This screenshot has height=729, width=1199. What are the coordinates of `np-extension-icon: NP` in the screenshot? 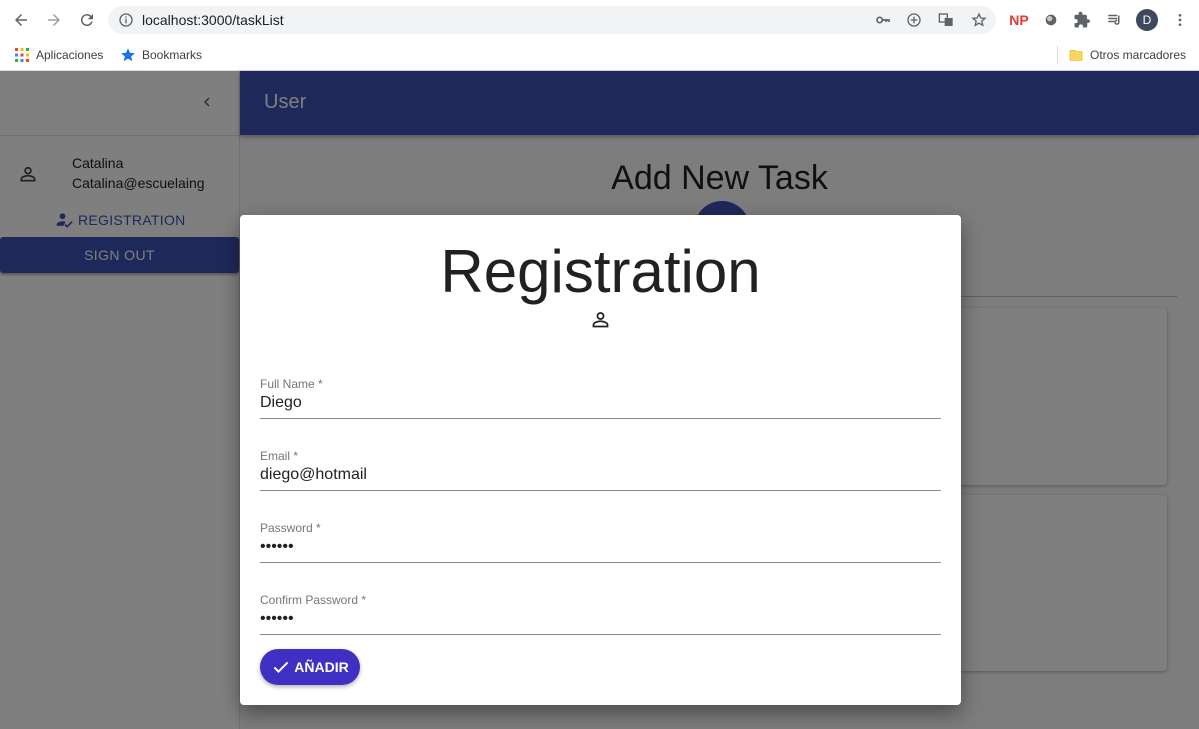 It's located at (1019, 20).